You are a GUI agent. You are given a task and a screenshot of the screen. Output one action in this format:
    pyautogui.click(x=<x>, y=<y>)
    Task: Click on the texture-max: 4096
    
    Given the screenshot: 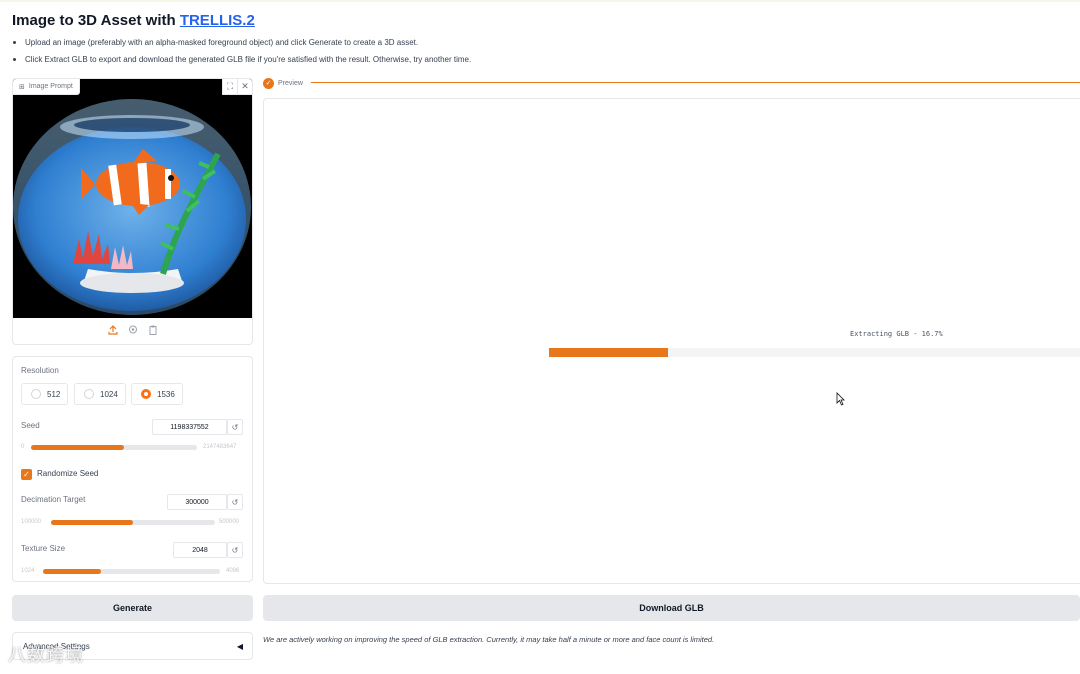 What is the action you would take?
    pyautogui.click(x=233, y=571)
    